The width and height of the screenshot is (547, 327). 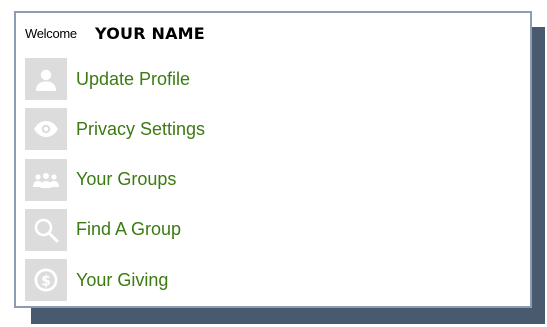 I want to click on welcome-header: Welcome YOUR NAME, so click(x=225, y=35).